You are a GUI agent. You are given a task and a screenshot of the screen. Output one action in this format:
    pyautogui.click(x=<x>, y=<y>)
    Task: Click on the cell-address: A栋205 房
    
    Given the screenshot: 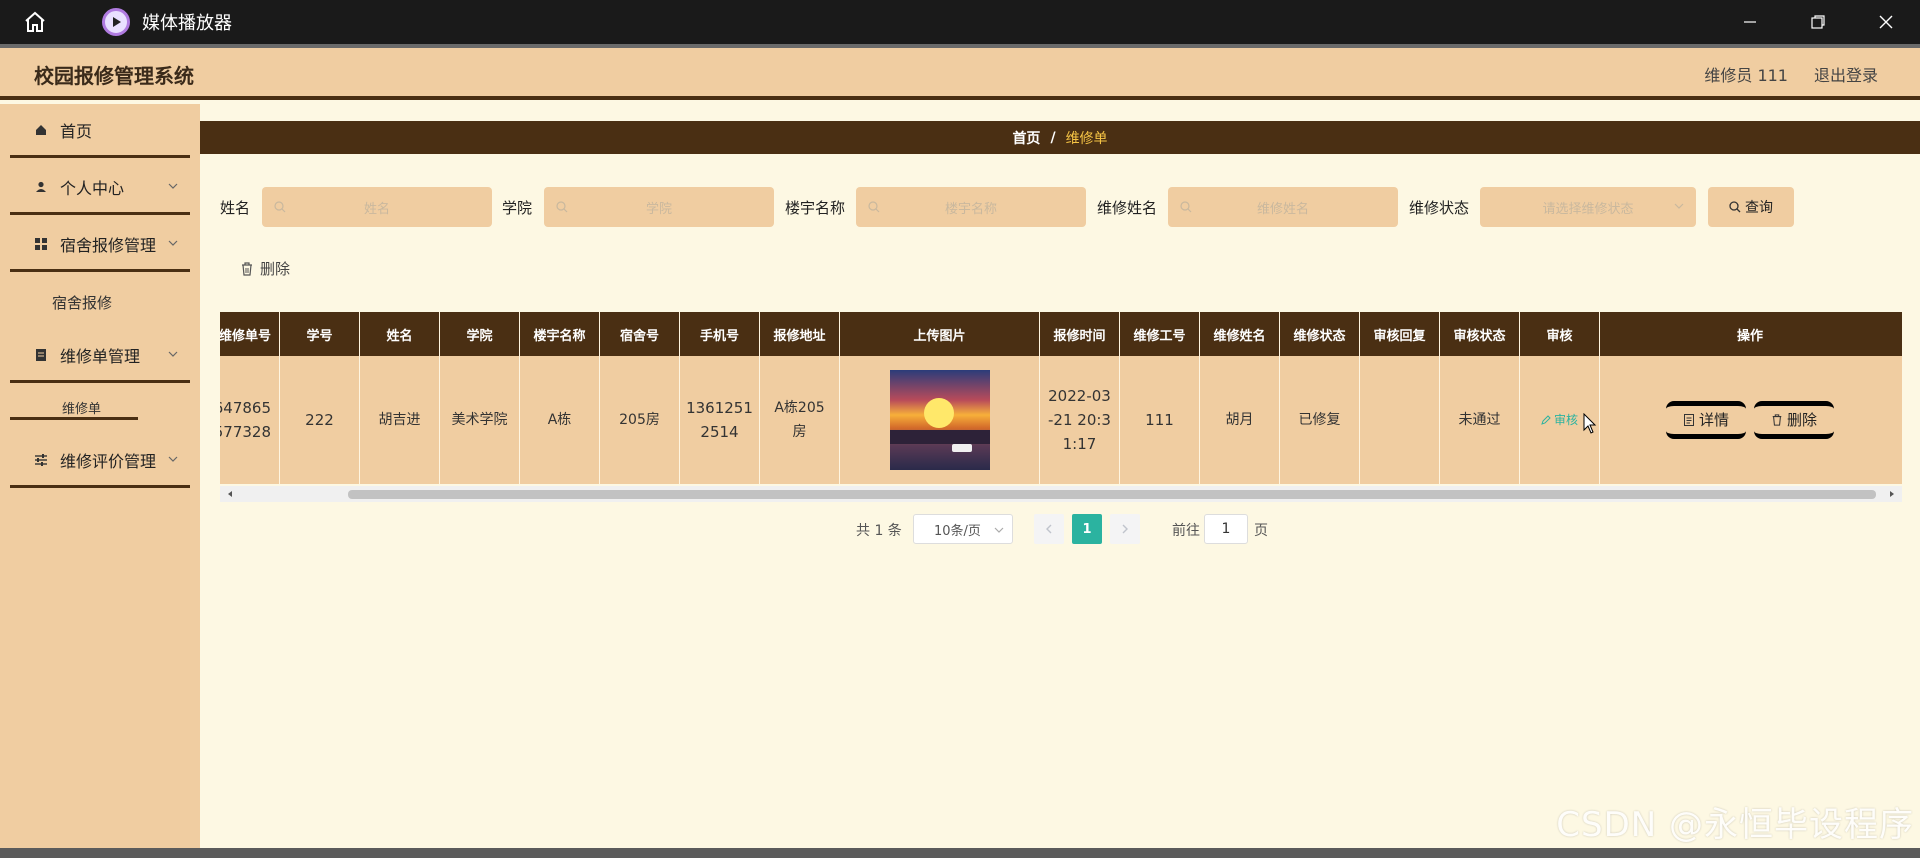 What is the action you would take?
    pyautogui.click(x=800, y=420)
    